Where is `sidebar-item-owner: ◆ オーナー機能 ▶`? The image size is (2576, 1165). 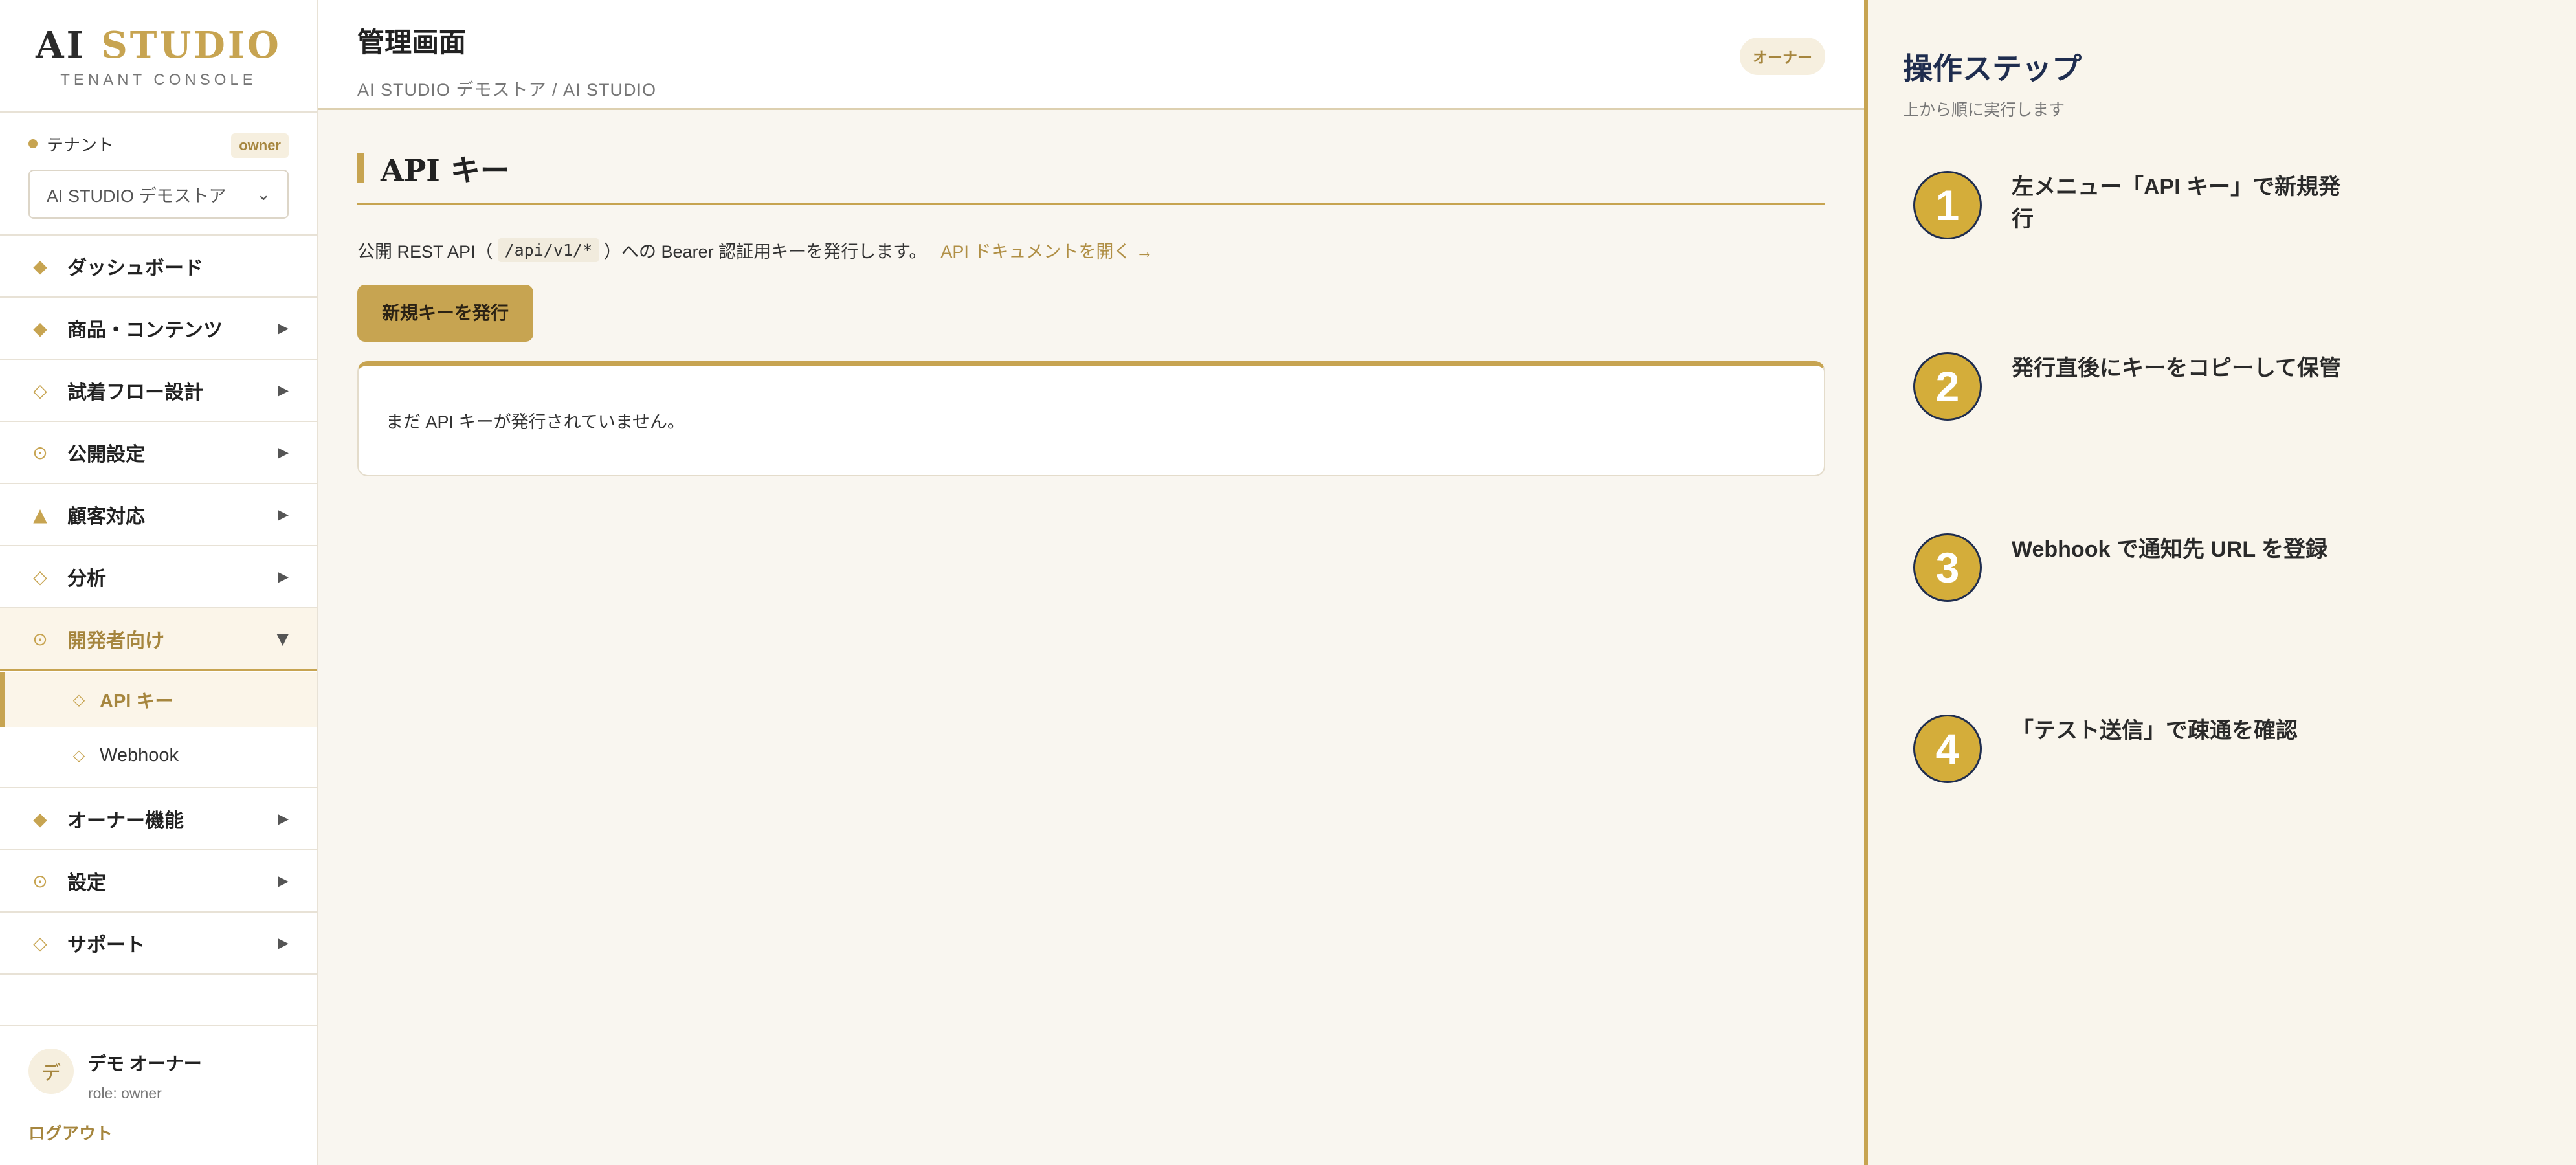 sidebar-item-owner: ◆ オーナー機能 ▶ is located at coordinates (158, 819).